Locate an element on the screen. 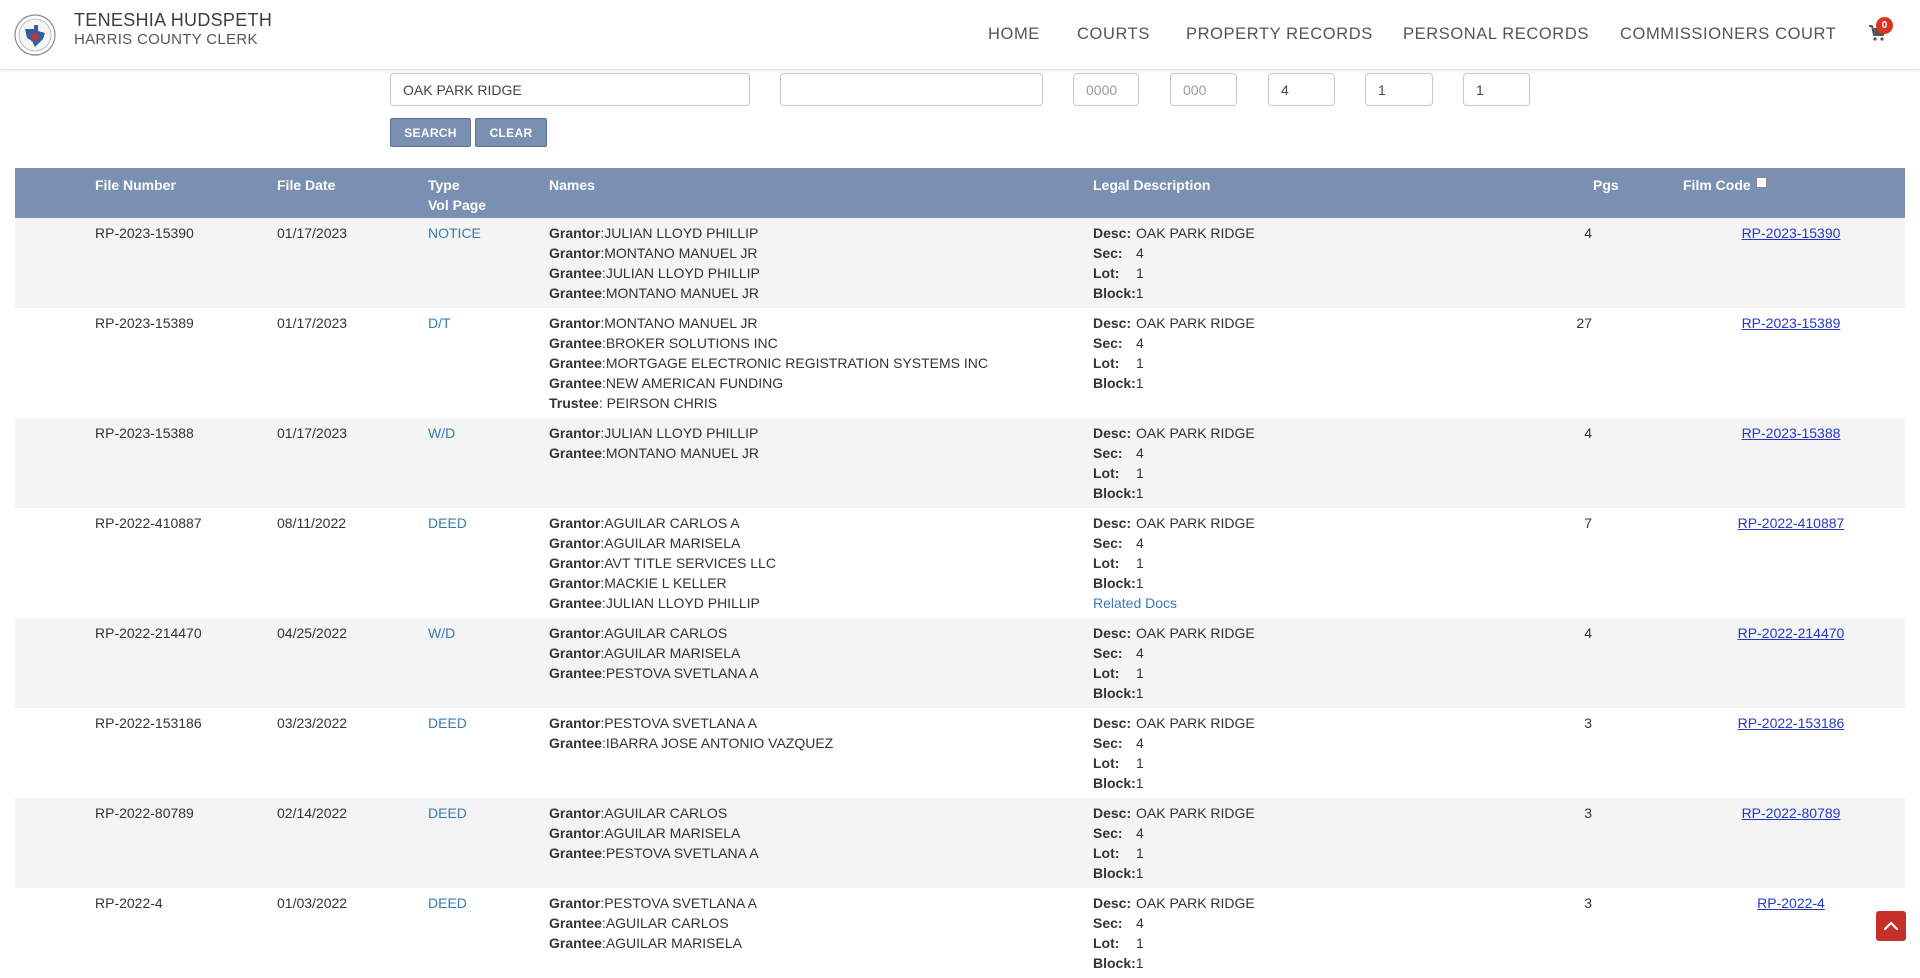 This screenshot has width=1920, height=978. film-code-link: RP-2022-80789 is located at coordinates (1791, 813).